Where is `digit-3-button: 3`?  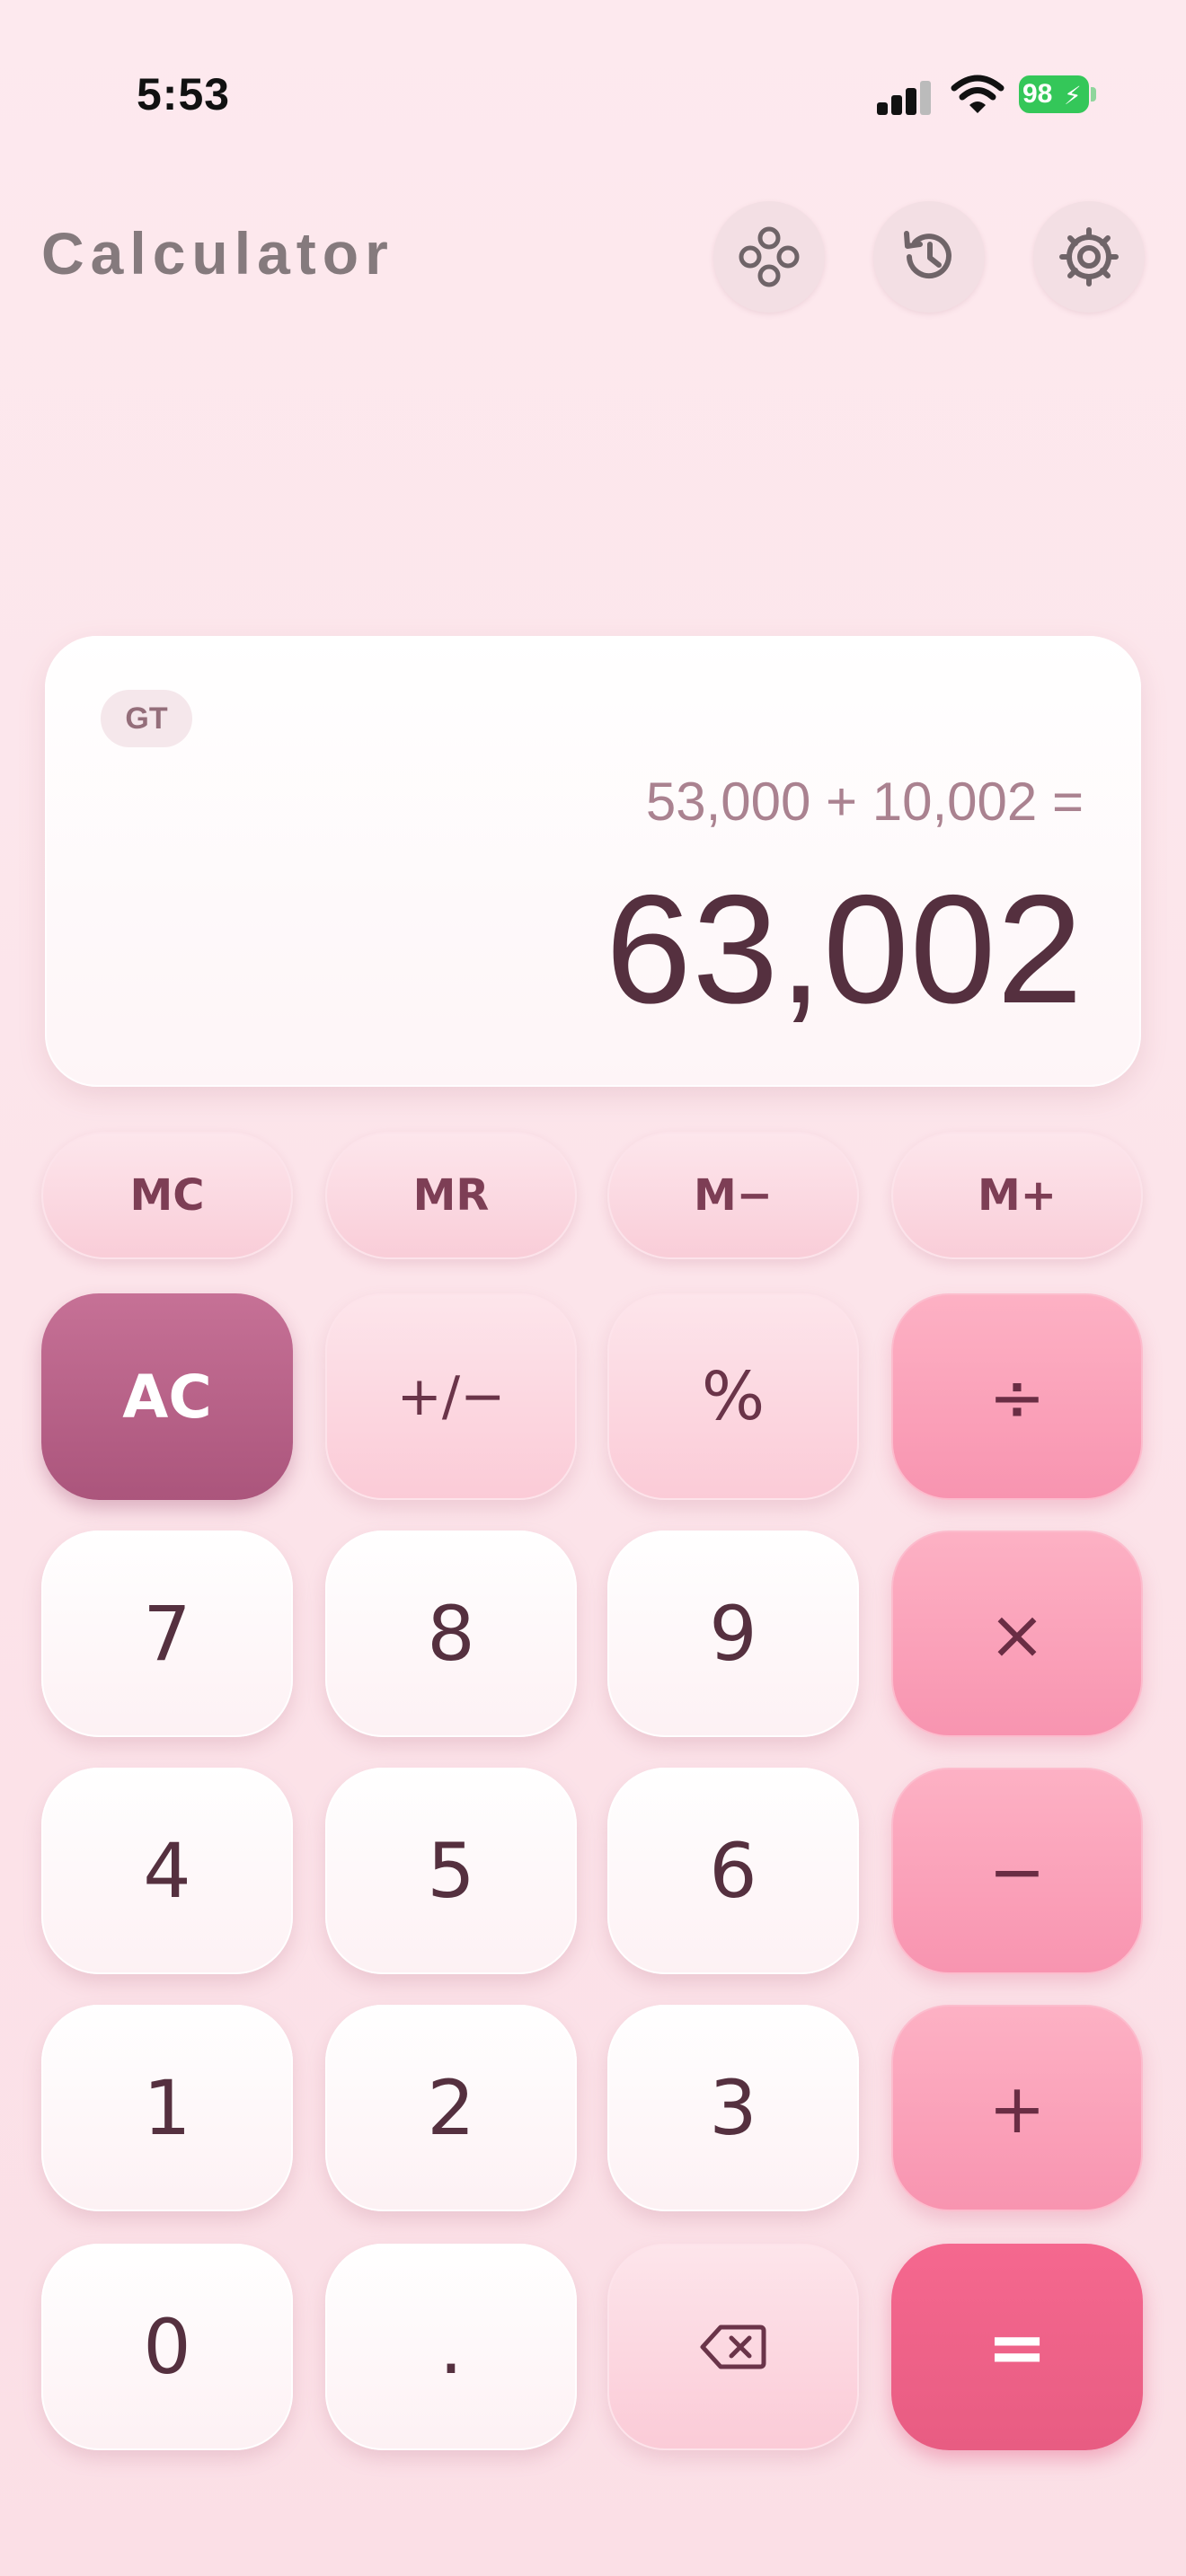
digit-3-button: 3 is located at coordinates (733, 2108).